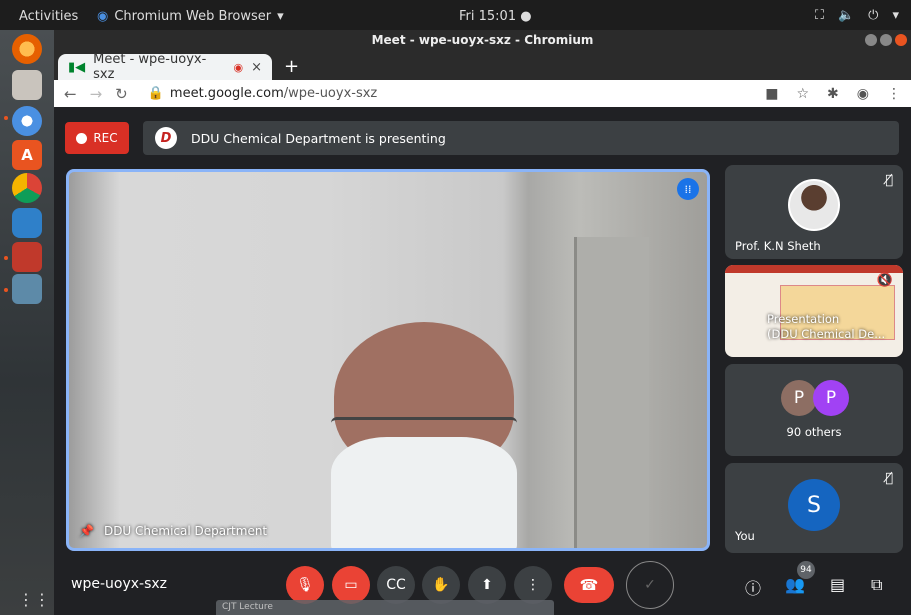 This screenshot has height=615, width=911. Describe the element at coordinates (27, 223) in the screenshot. I see `virtualbox-icon` at that location.